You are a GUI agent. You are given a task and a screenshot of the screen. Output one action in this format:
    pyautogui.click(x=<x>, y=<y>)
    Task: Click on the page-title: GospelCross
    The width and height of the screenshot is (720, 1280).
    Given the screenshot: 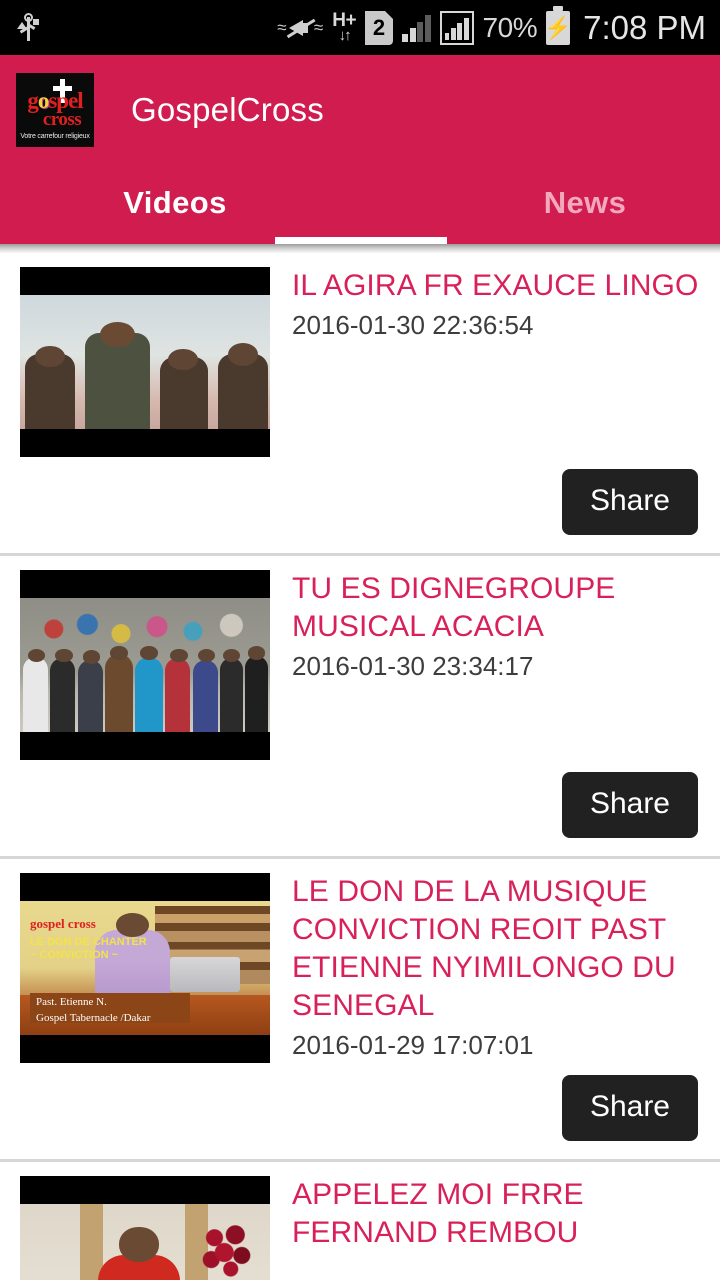 What is the action you would take?
    pyautogui.click(x=227, y=109)
    